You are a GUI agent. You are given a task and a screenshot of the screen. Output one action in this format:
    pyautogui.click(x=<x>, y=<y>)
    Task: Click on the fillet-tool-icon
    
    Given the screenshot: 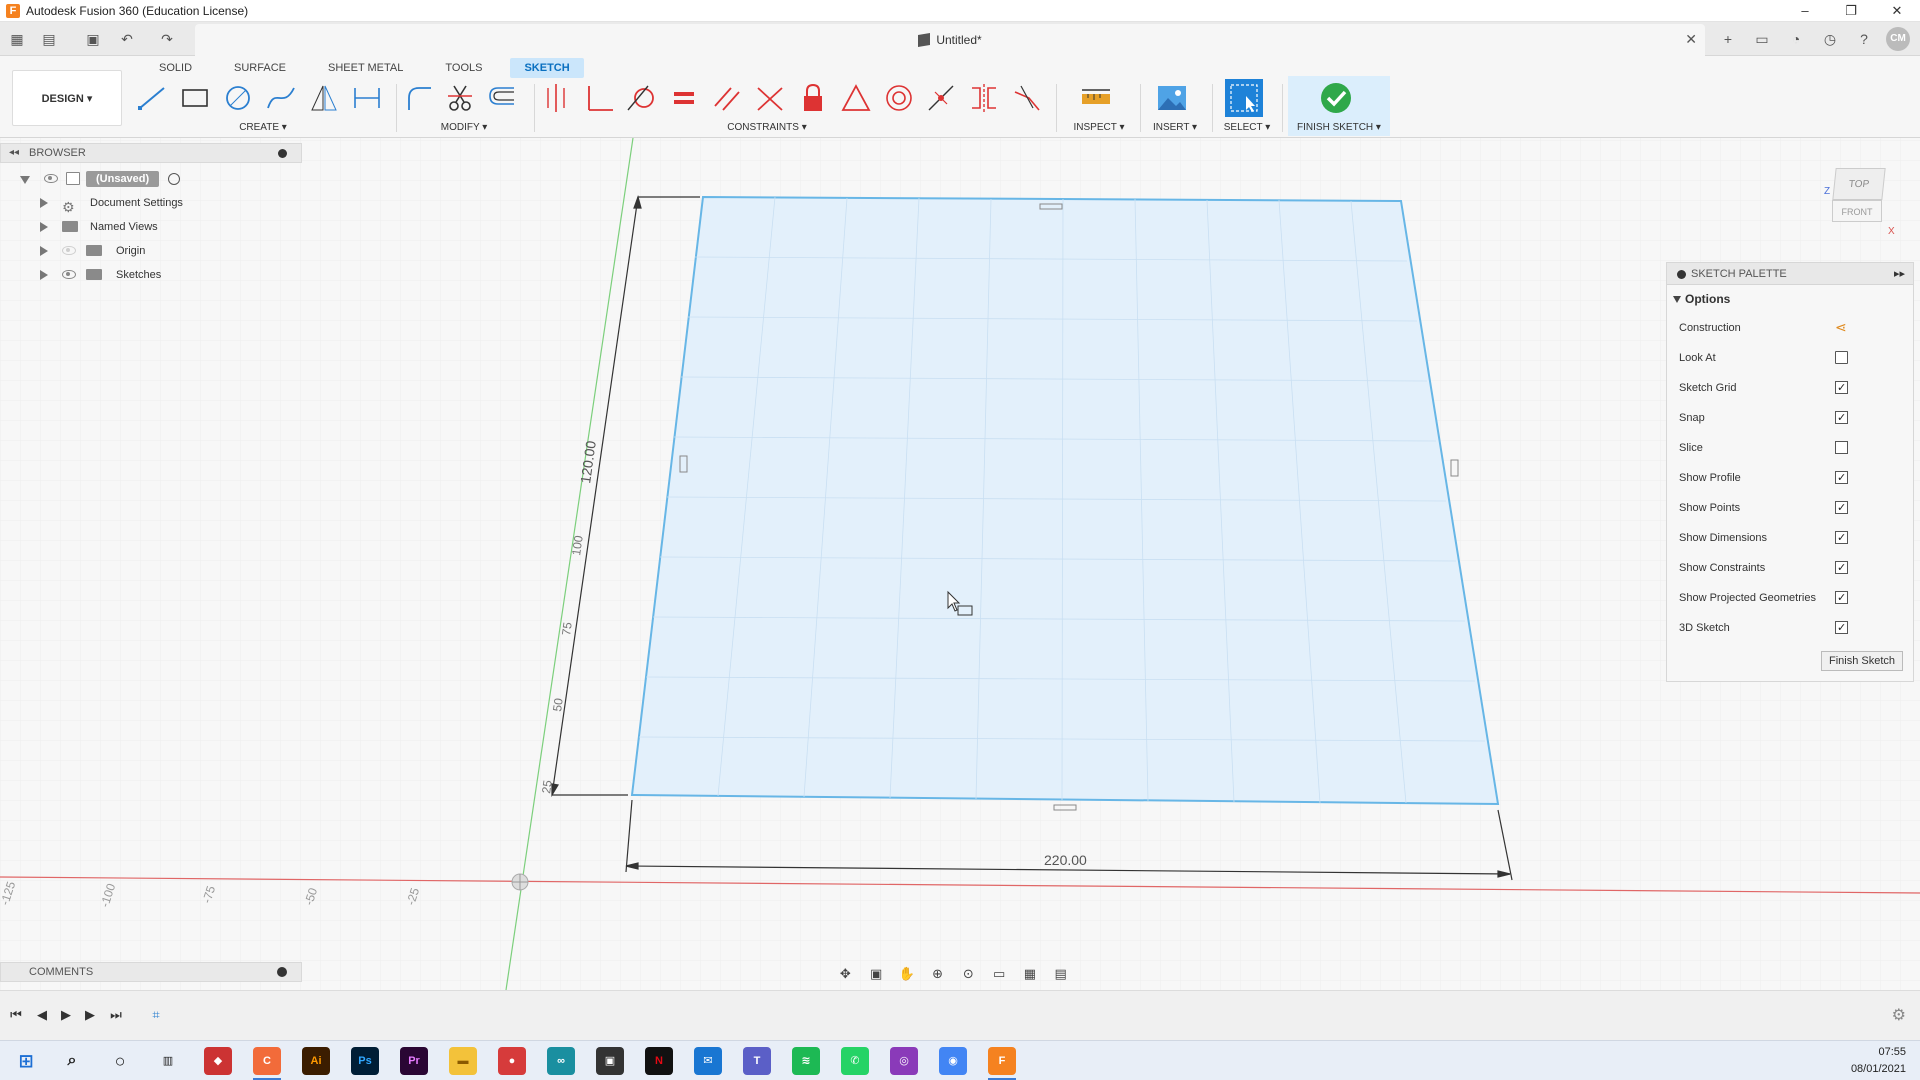 What is the action you would take?
    pyautogui.click(x=419, y=98)
    